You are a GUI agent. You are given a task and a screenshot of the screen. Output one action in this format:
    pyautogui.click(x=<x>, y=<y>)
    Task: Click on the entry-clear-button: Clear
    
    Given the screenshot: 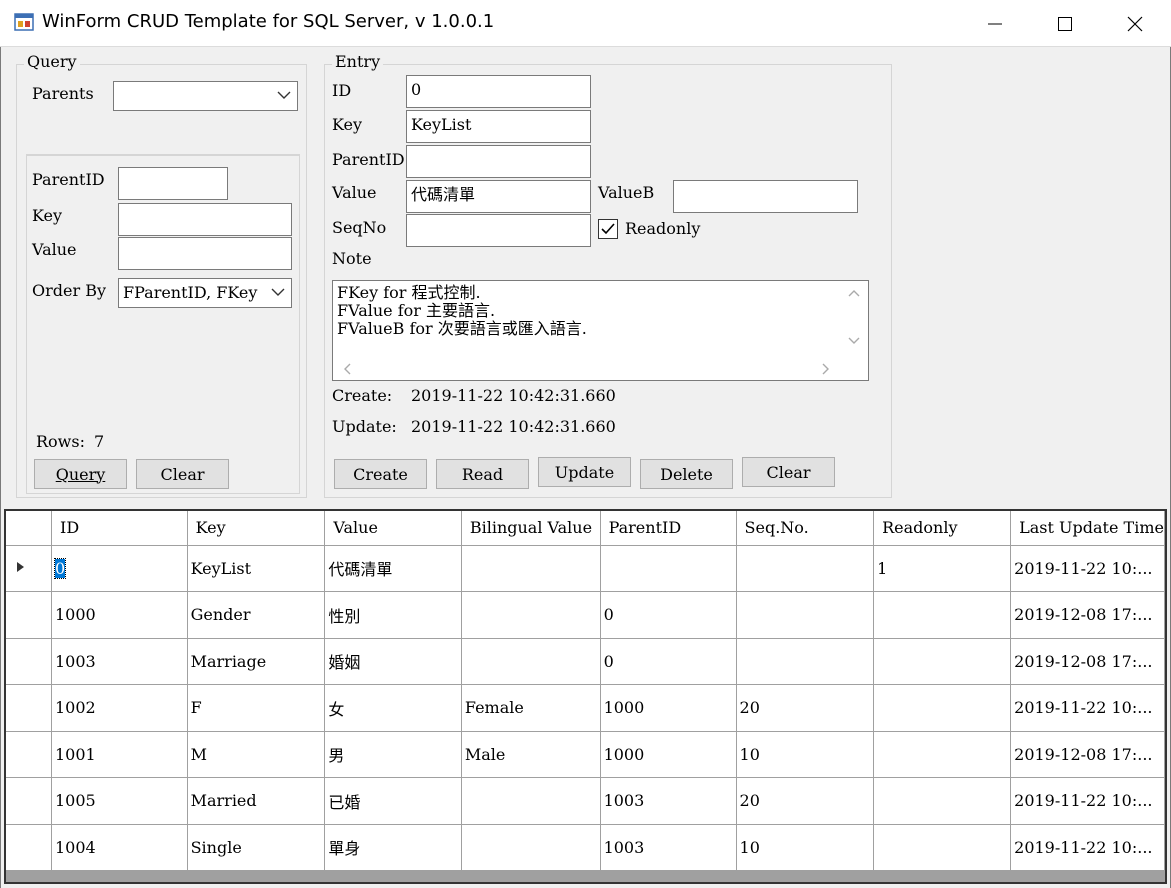 What is the action you would take?
    pyautogui.click(x=788, y=472)
    